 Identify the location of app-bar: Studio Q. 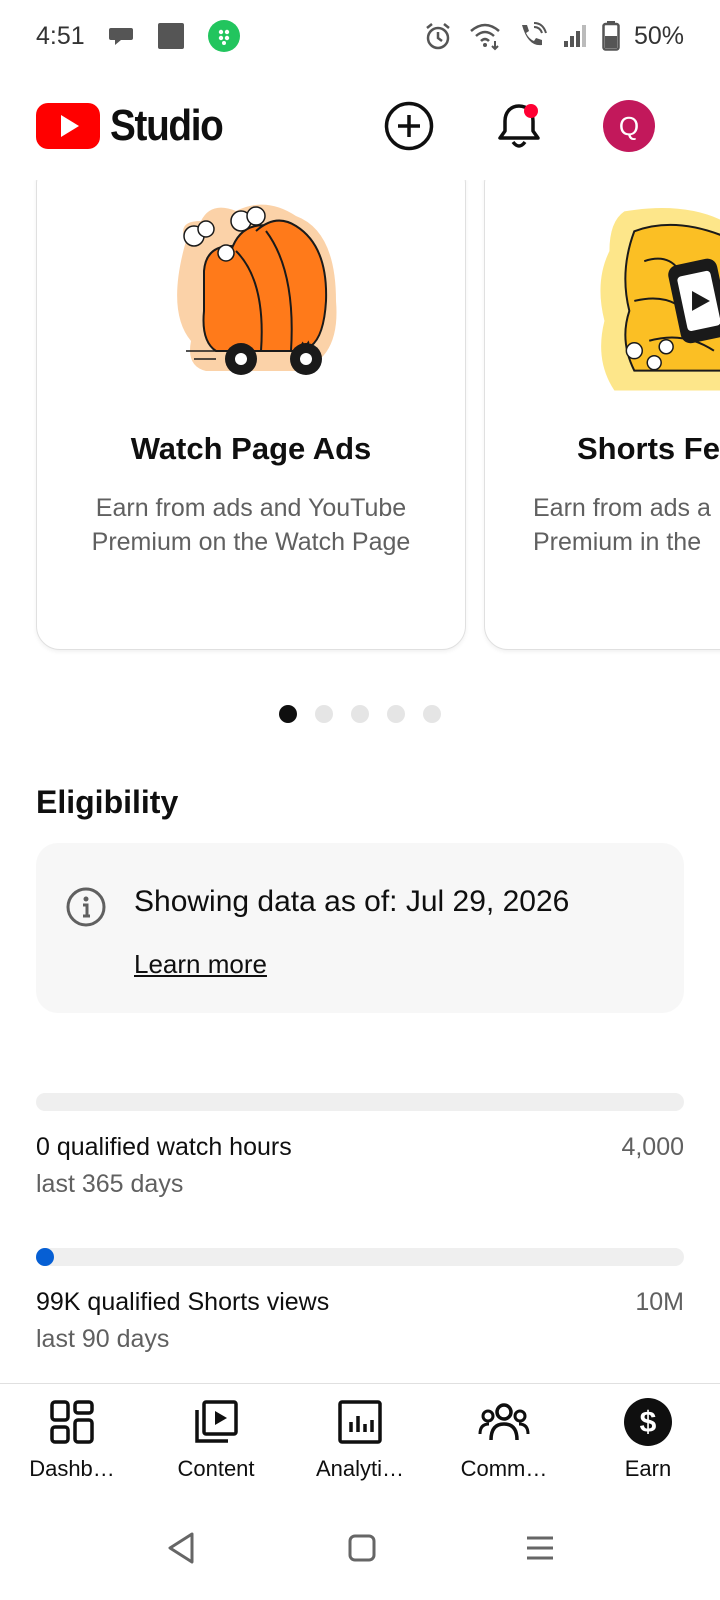
(360, 126).